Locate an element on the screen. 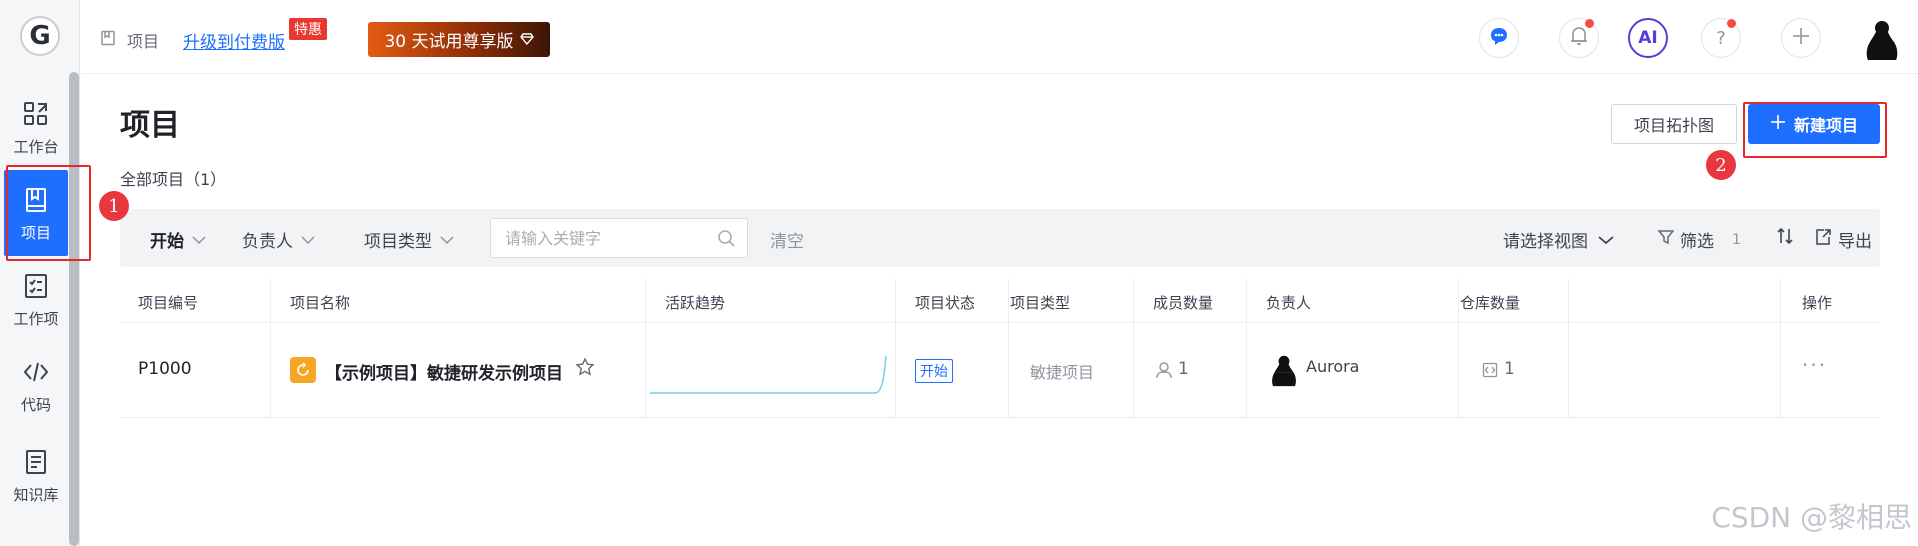  filter-button: 筛选 1 is located at coordinates (1699, 239).